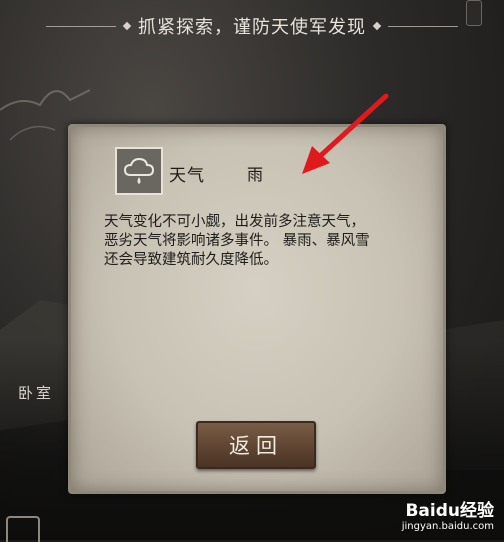 Image resolution: width=504 pixels, height=542 pixels. I want to click on rain-cloud-glyph, so click(139, 170).